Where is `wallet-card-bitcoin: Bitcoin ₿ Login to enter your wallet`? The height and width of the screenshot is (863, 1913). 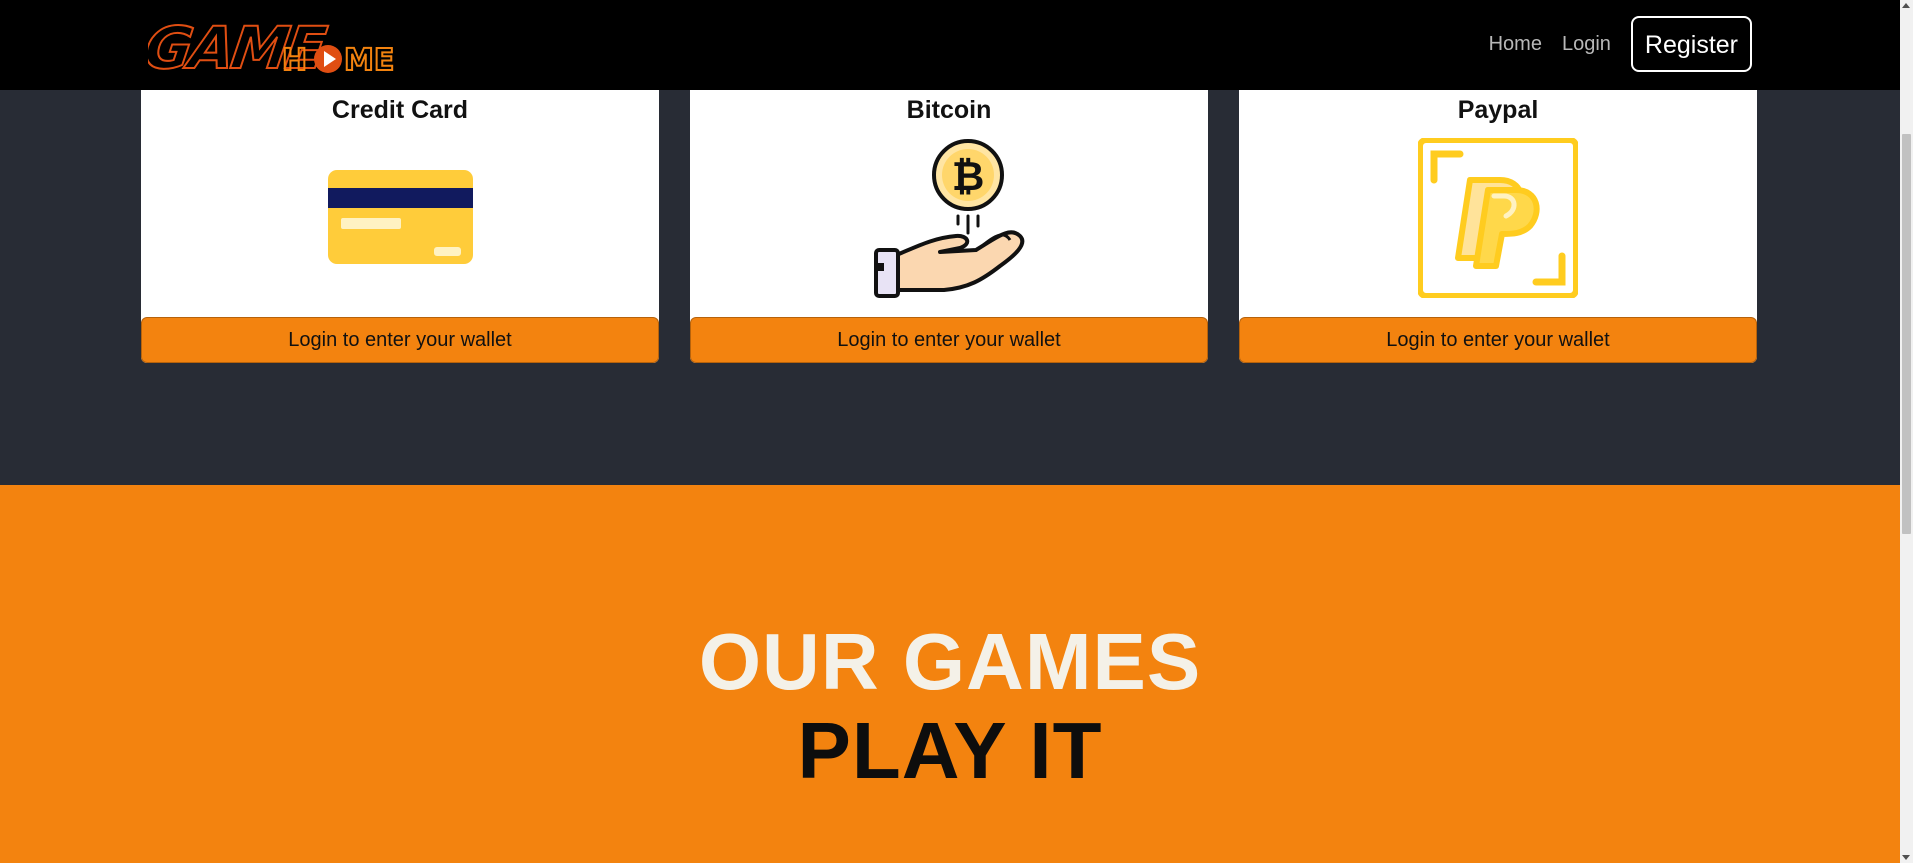
wallet-card-bitcoin: Bitcoin ₿ Login to enter your wallet is located at coordinates (949, 211).